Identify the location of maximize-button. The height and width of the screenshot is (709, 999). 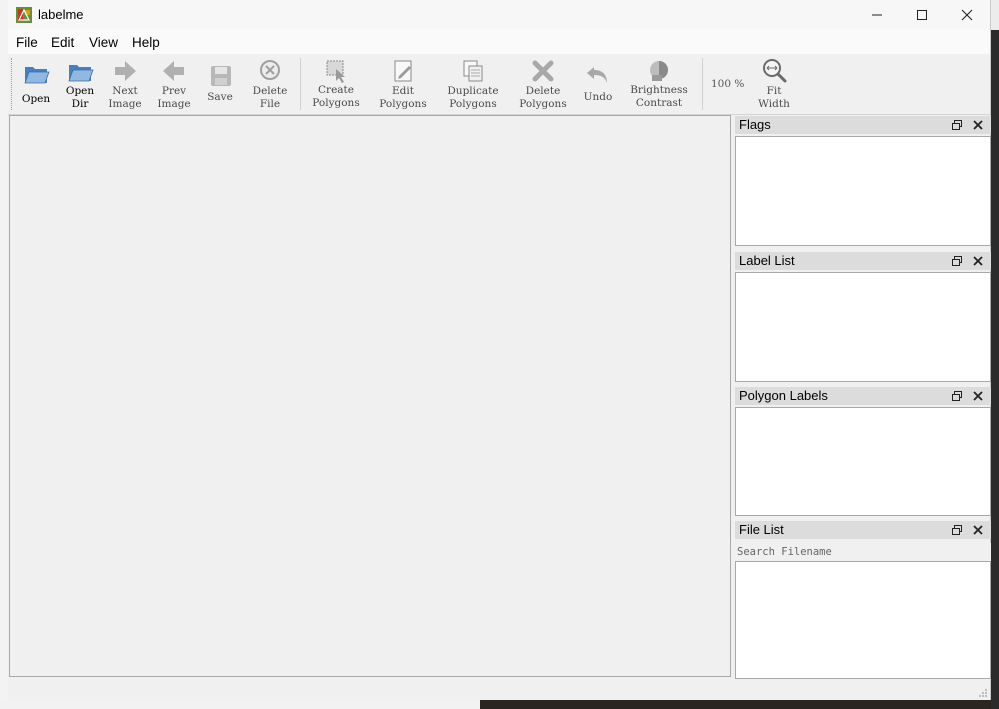
(922, 15).